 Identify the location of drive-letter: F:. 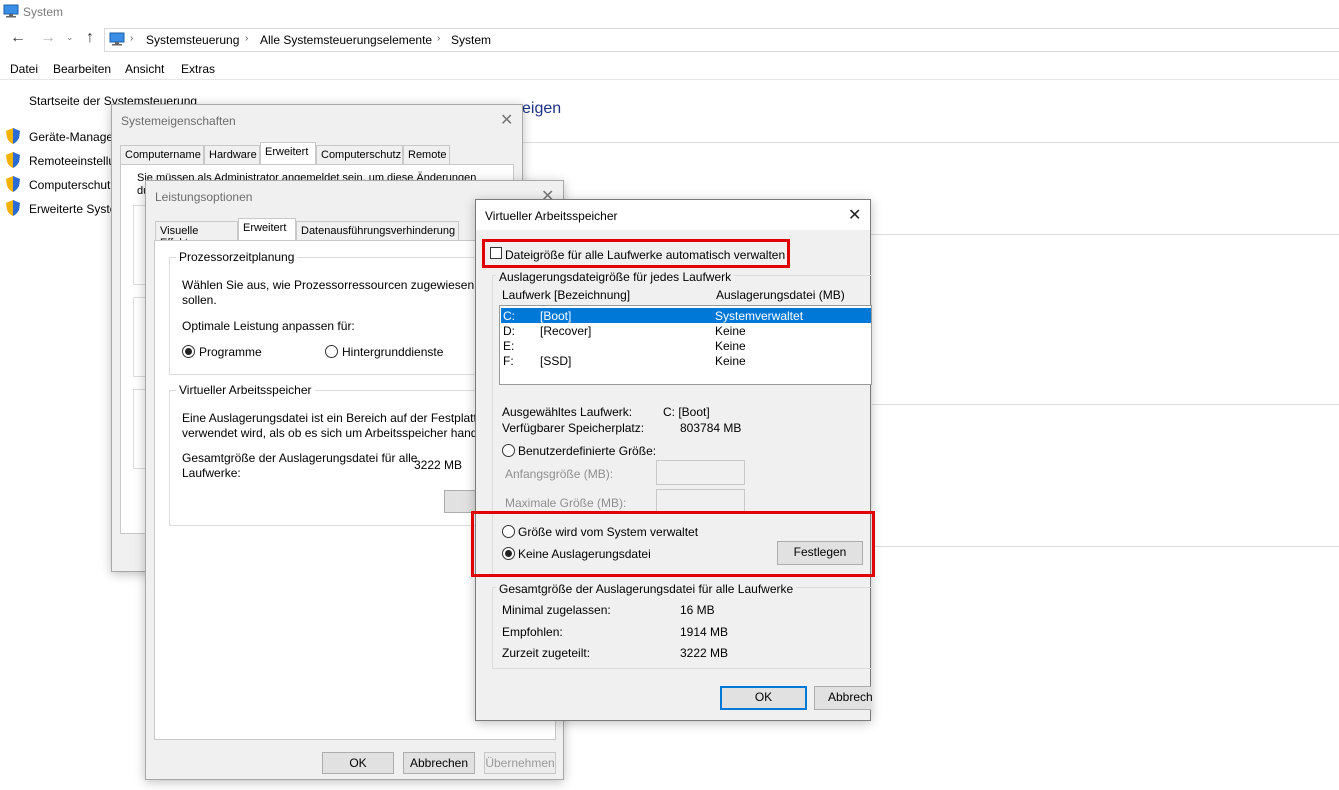
(508, 361).